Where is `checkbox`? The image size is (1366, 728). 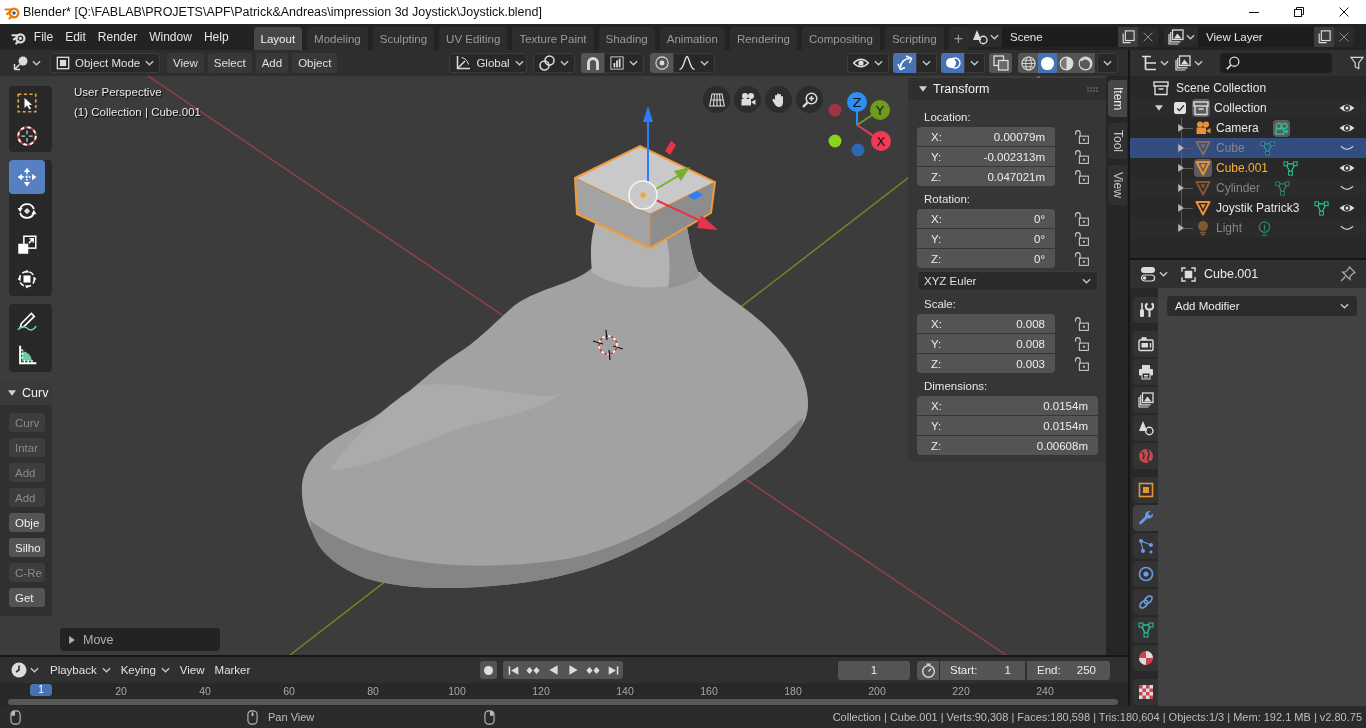
checkbox is located at coordinates (1180, 108).